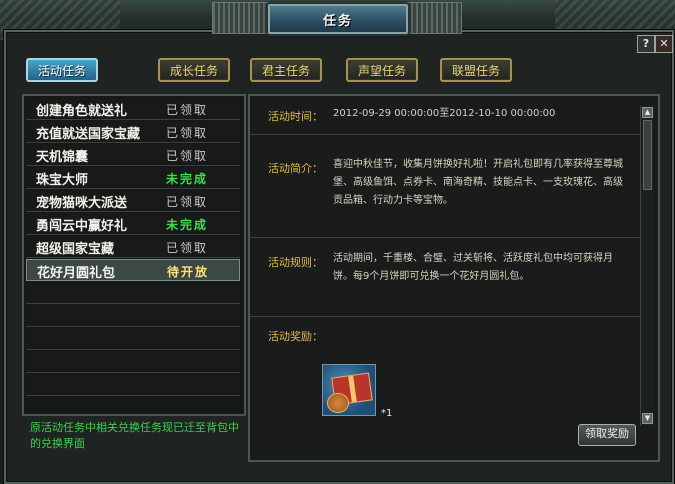  What do you see at coordinates (133, 224) in the screenshot?
I see `task-row: 勇闯云中赢好礼 未完成` at bounding box center [133, 224].